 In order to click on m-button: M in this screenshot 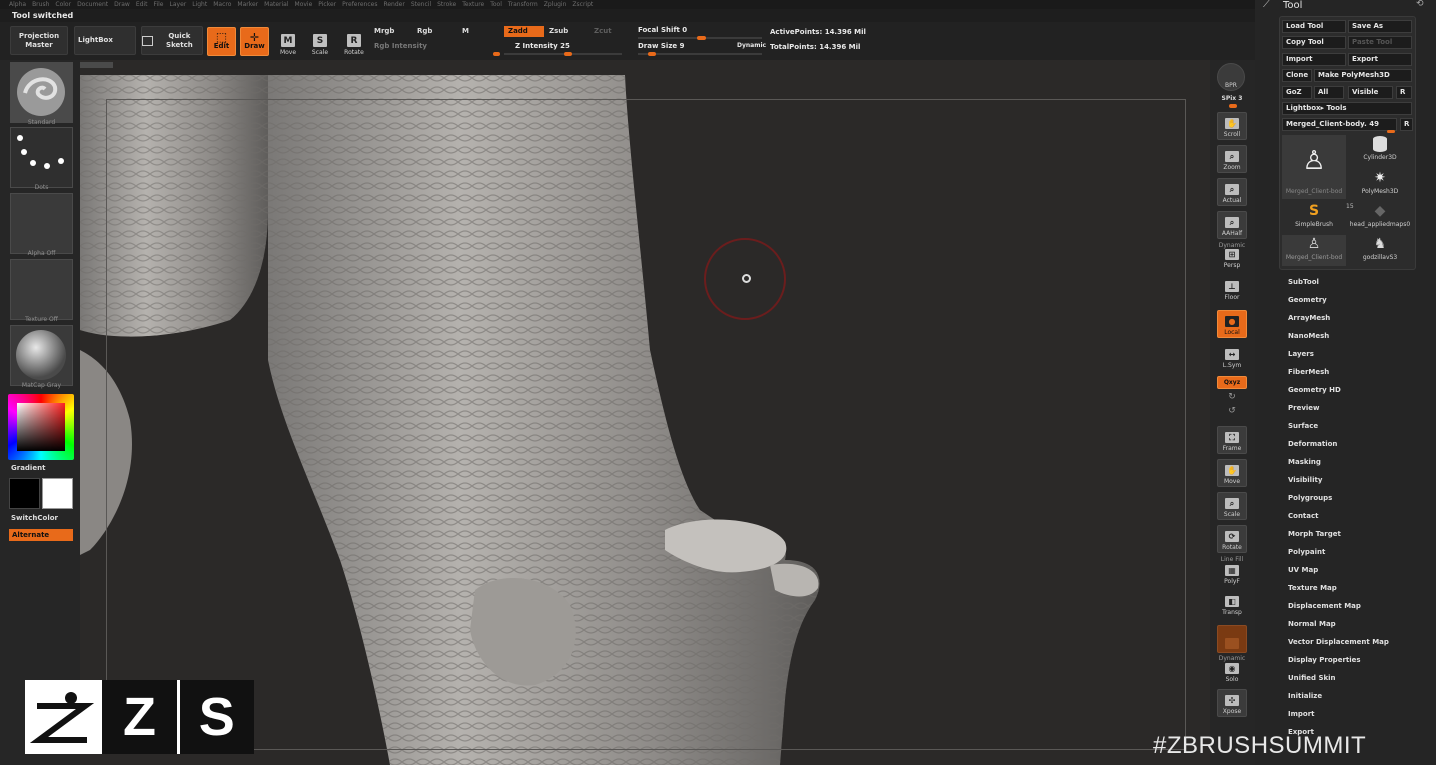, I will do `click(465, 31)`.